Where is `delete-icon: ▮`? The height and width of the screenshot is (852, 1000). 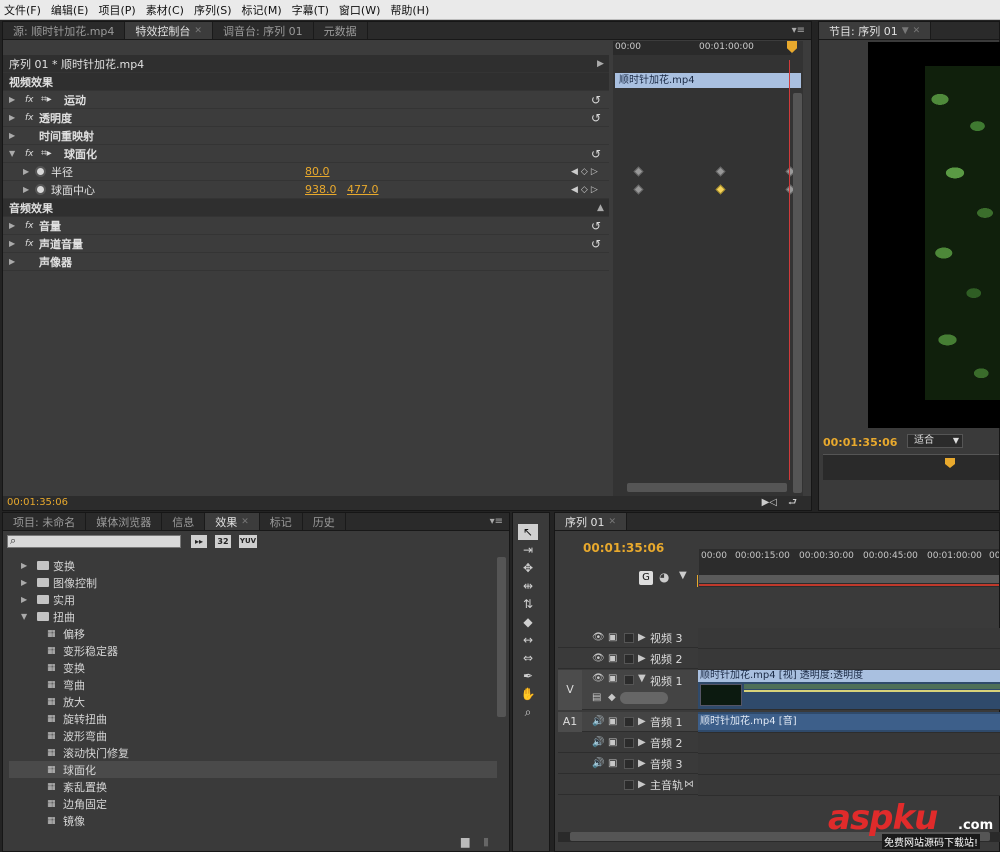 delete-icon: ▮ is located at coordinates (486, 841).